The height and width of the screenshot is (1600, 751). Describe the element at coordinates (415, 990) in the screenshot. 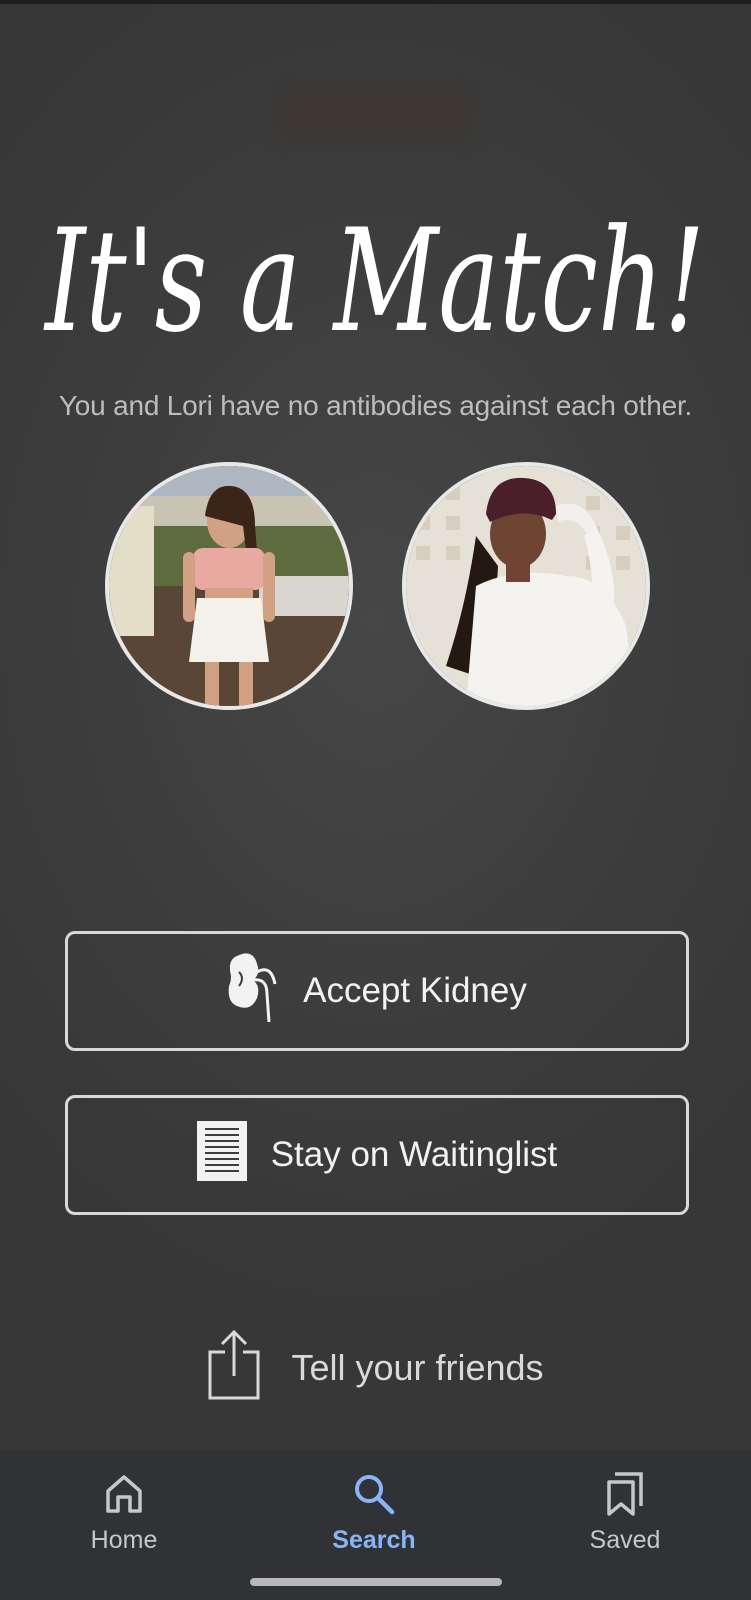

I see `accept-kidney-label: Accept Kidney` at that location.